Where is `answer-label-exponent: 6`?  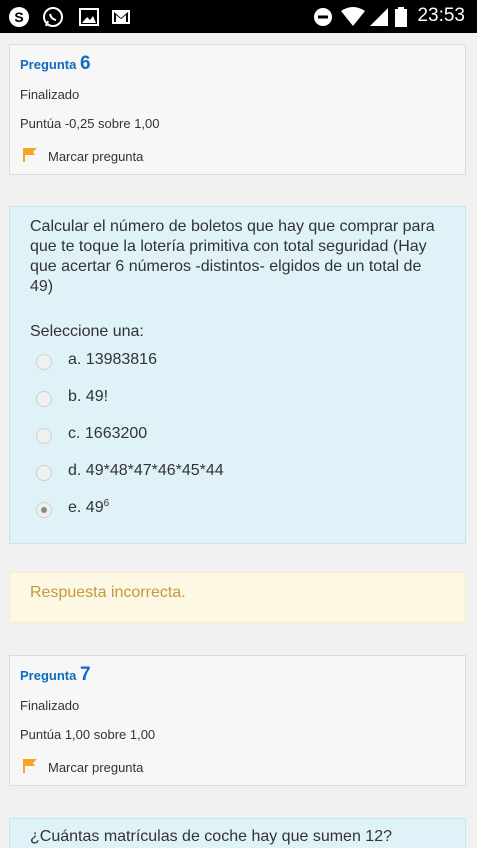
answer-label-exponent: 6 is located at coordinates (106, 503).